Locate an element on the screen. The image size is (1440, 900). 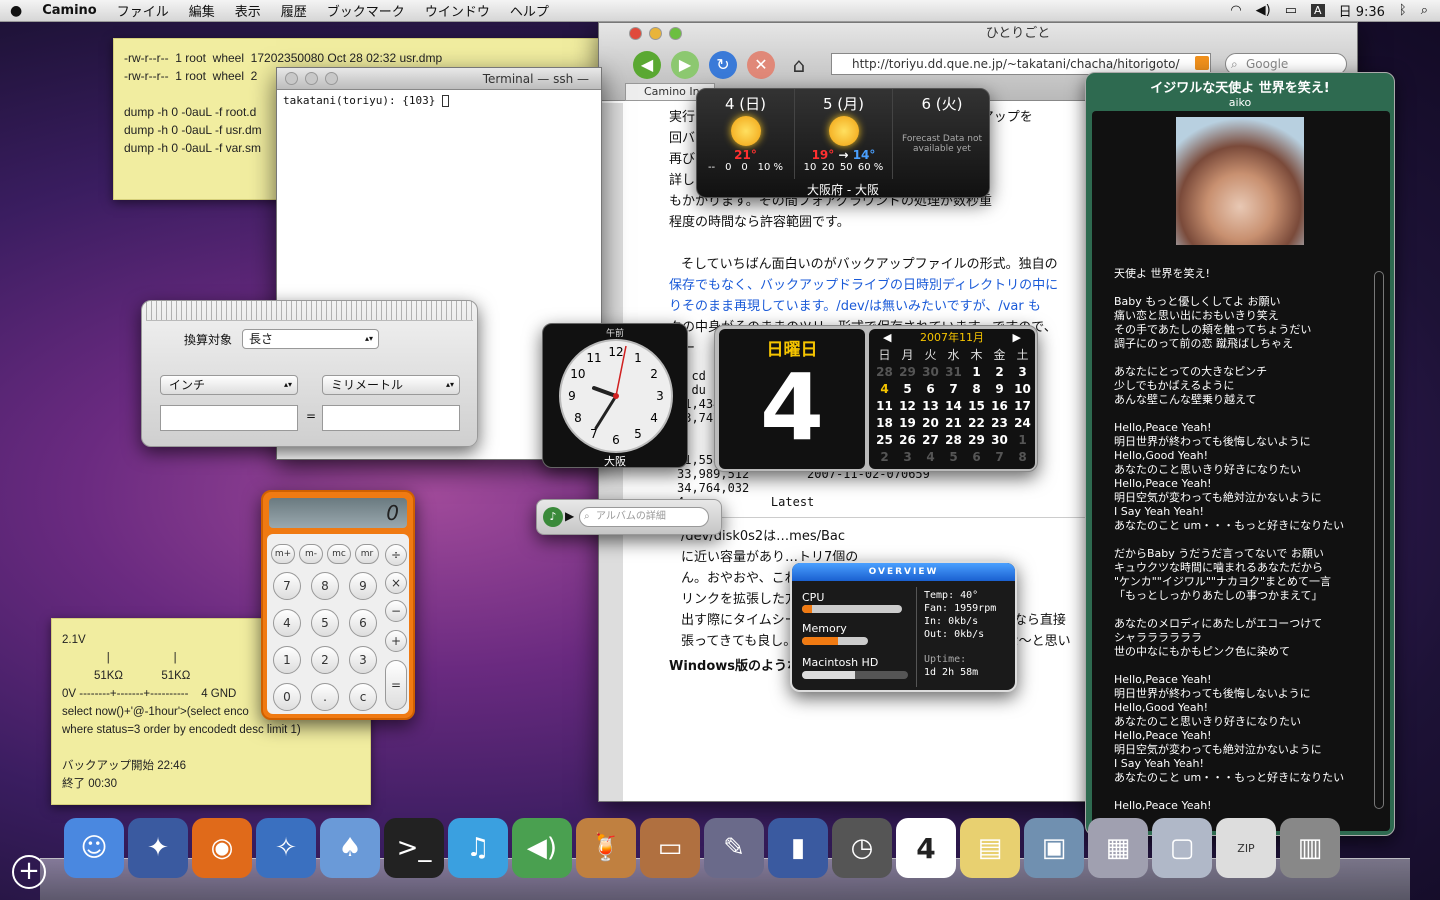
calc-digit-button: . is located at coordinates (325, 697).